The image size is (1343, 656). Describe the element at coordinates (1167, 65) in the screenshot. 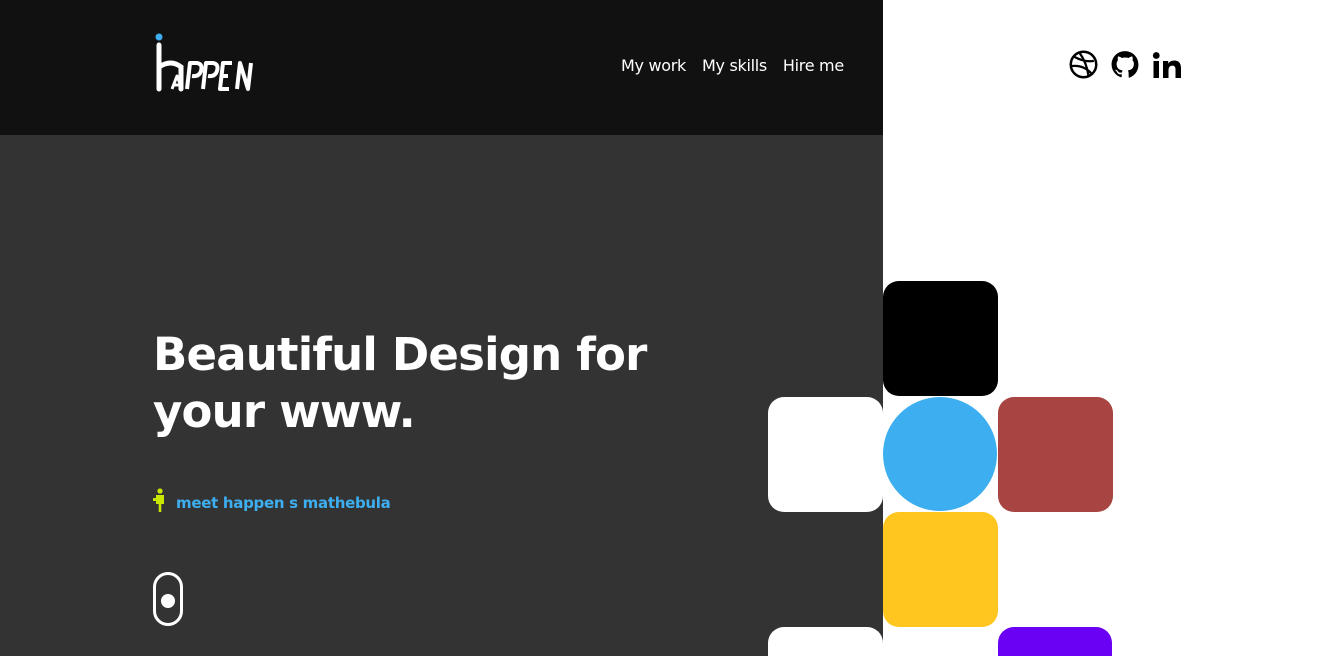

I see `linkedin-icon` at that location.